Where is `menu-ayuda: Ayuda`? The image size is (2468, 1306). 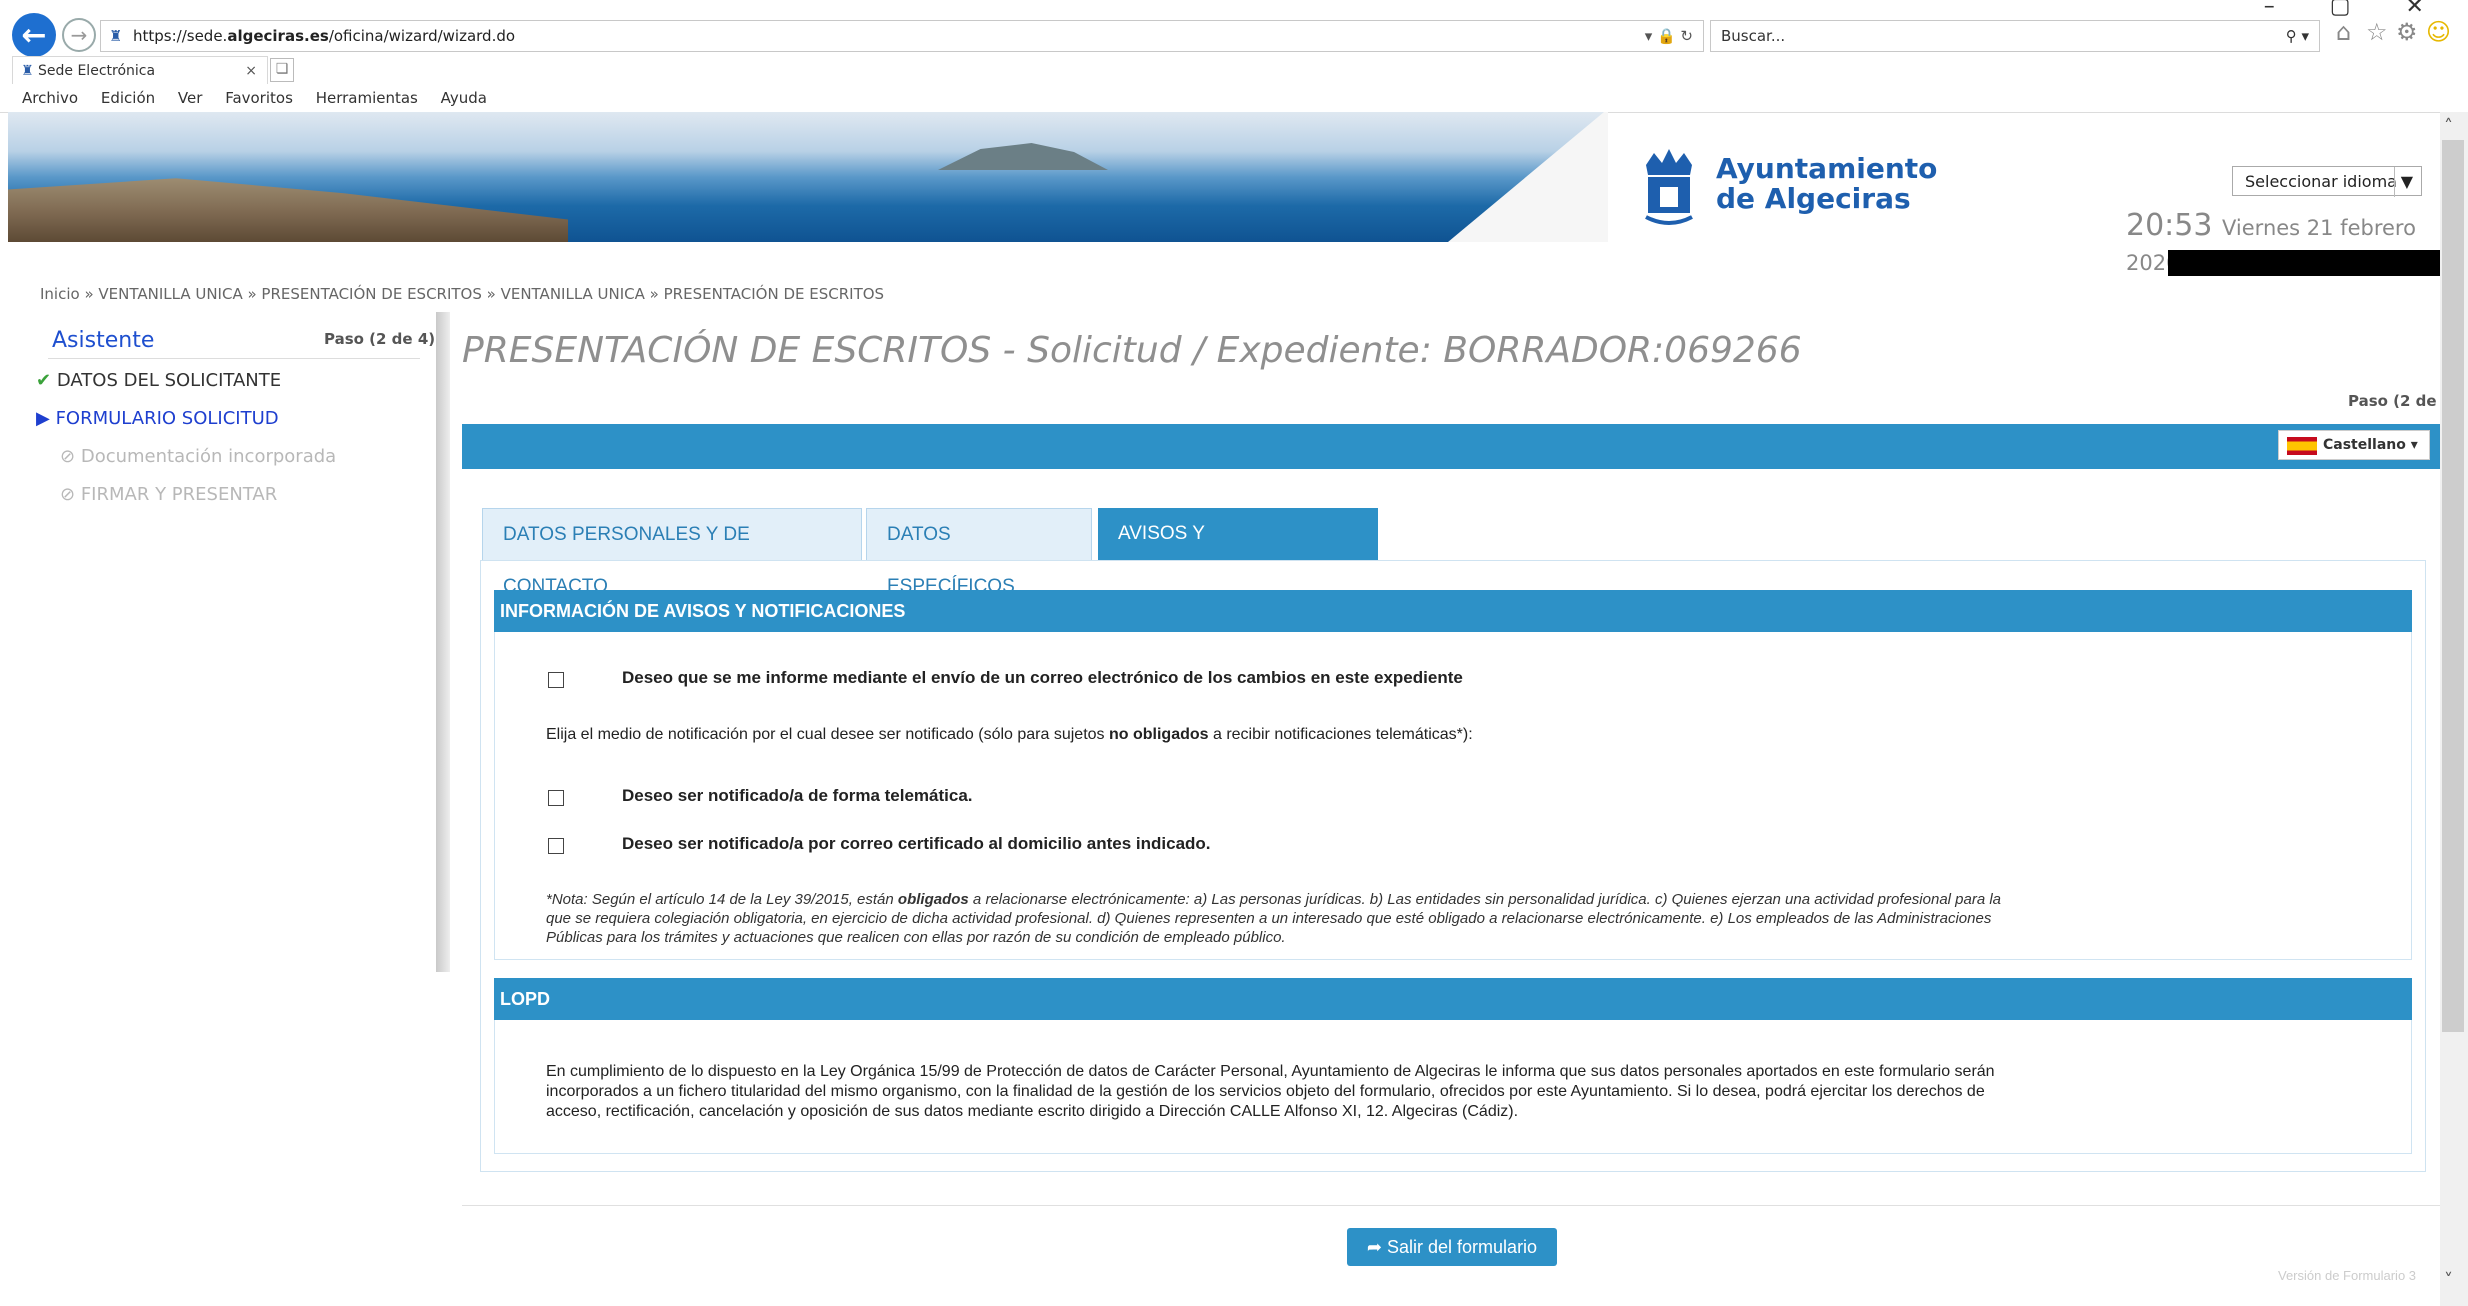 menu-ayuda: Ayuda is located at coordinates (464, 98).